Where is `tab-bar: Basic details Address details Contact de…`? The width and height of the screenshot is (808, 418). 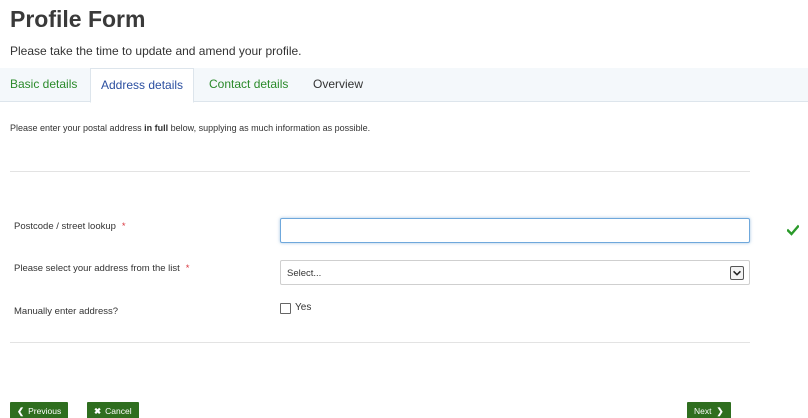
tab-bar: Basic details Address details Contact de… is located at coordinates (404, 85).